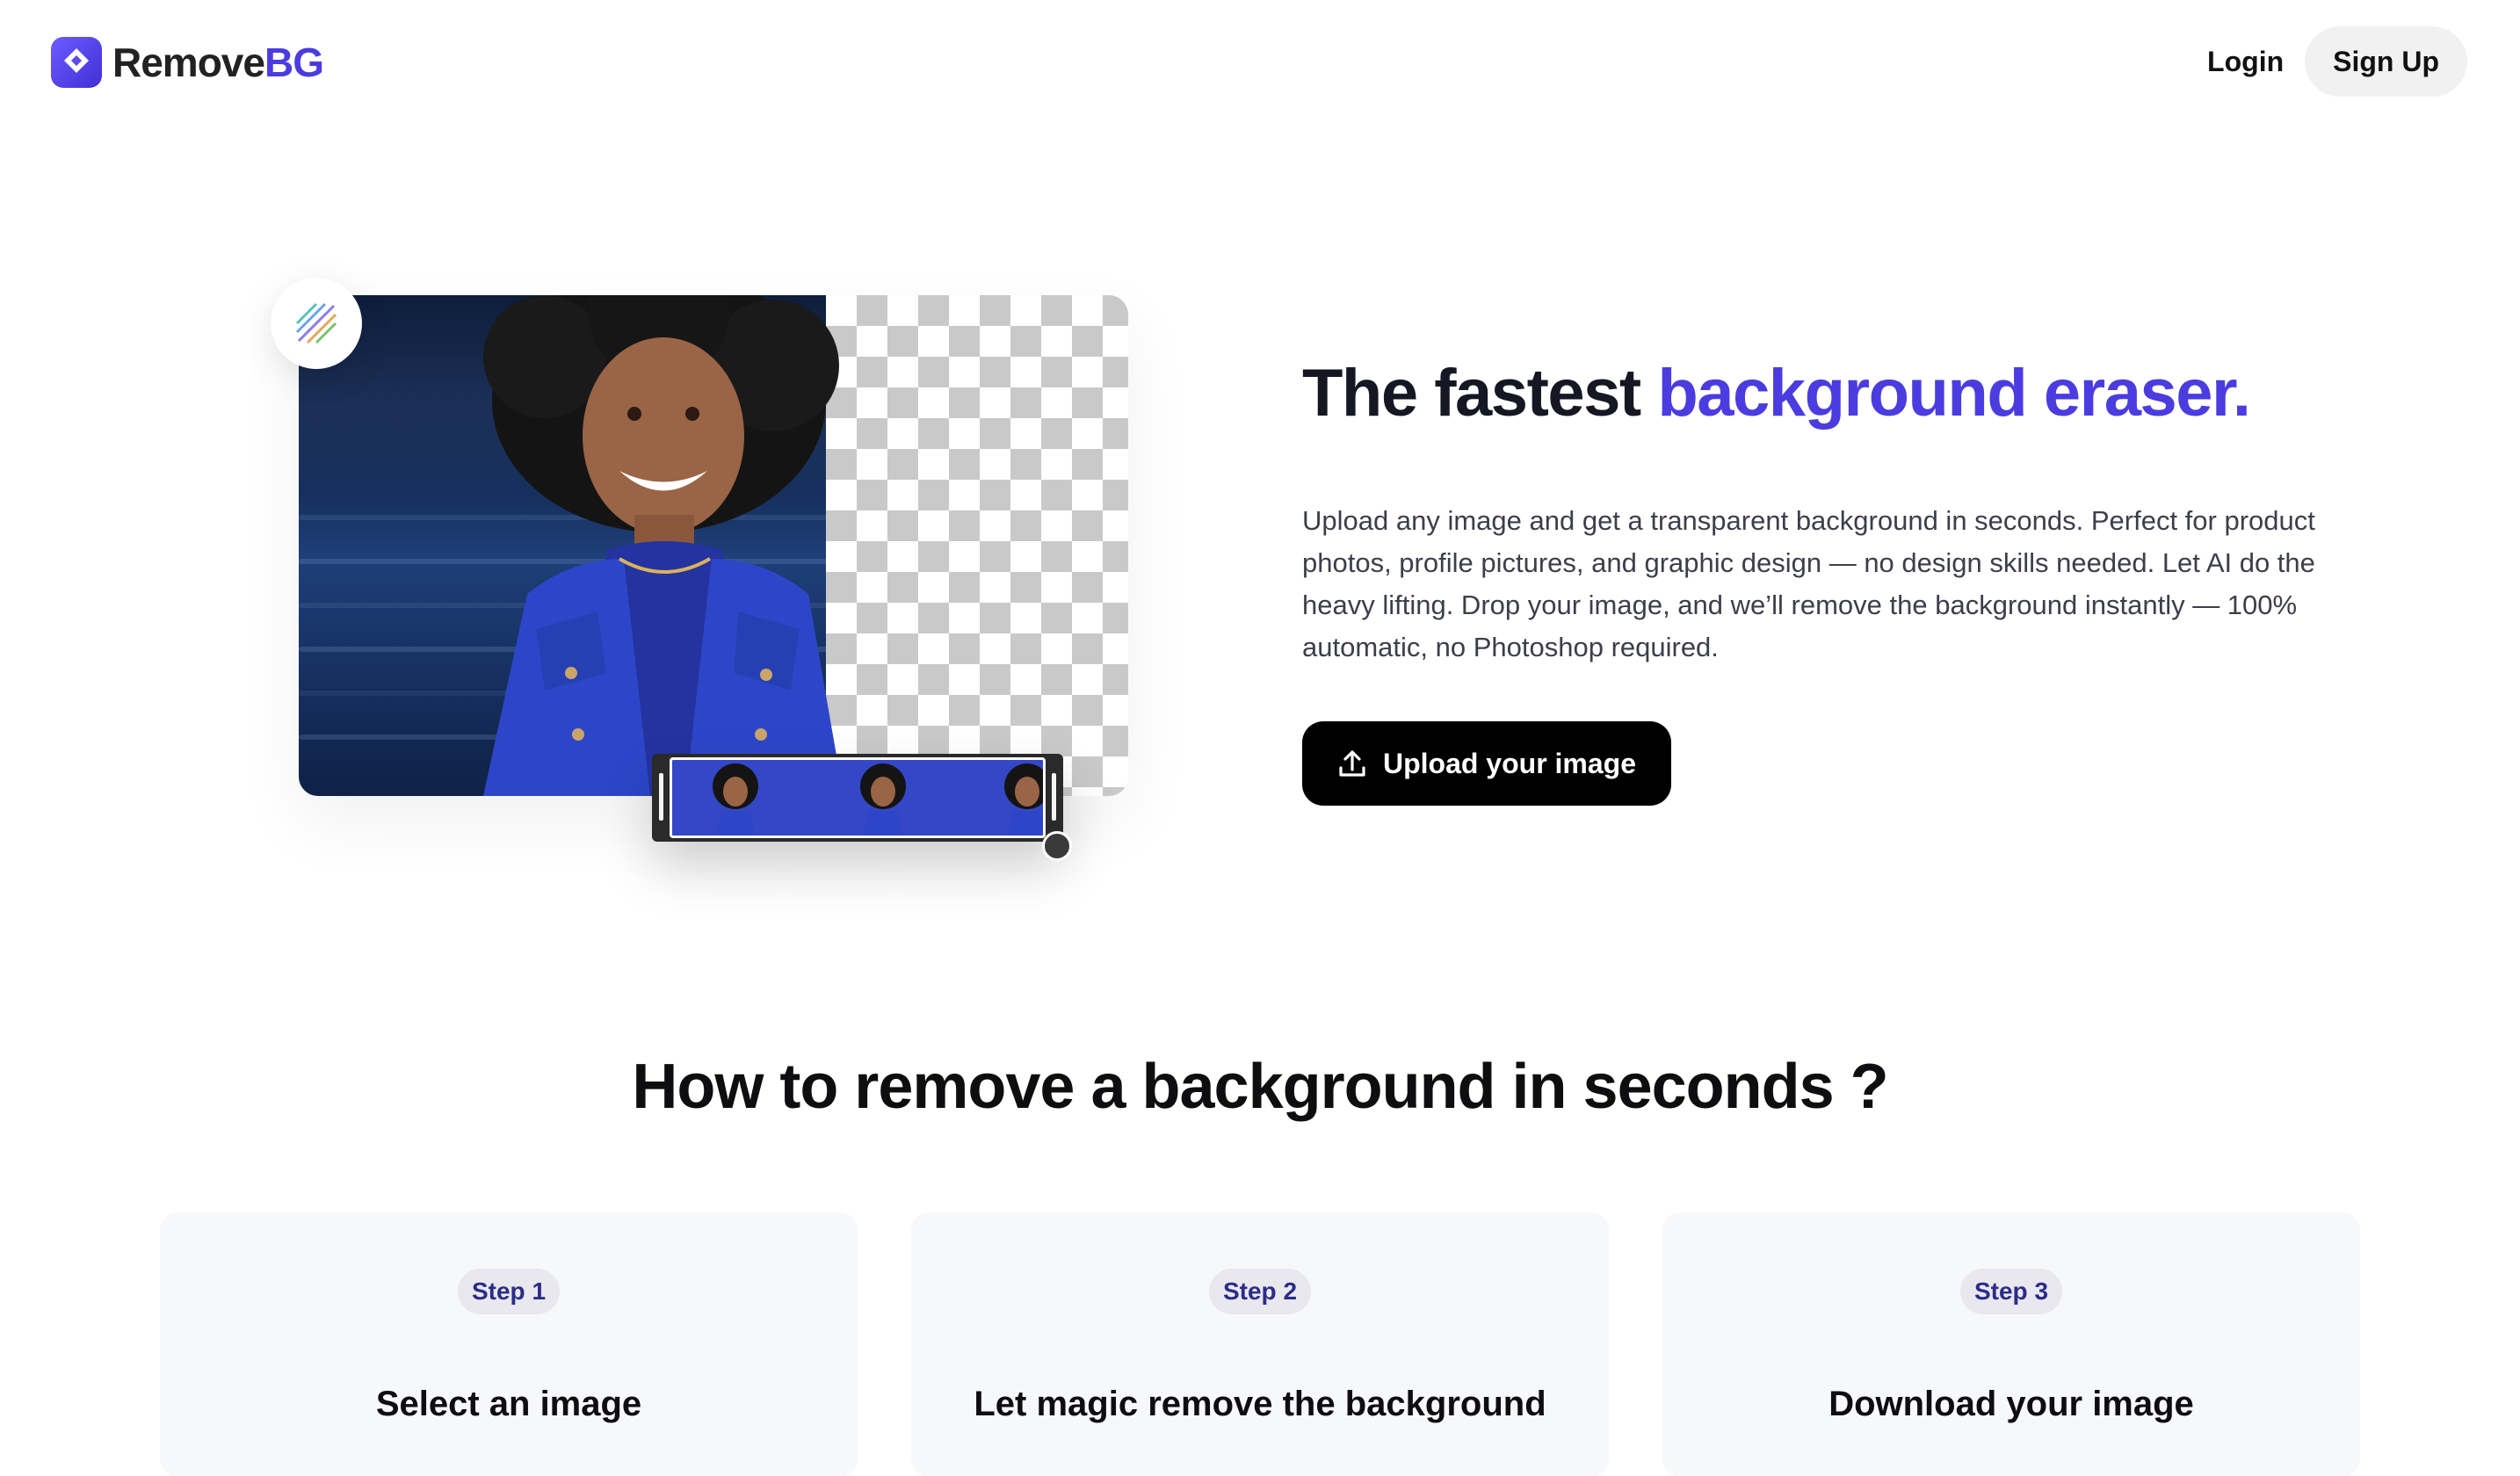 This screenshot has width=2520, height=1476. I want to click on step-card: Step 3 Download your image, so click(2011, 1344).